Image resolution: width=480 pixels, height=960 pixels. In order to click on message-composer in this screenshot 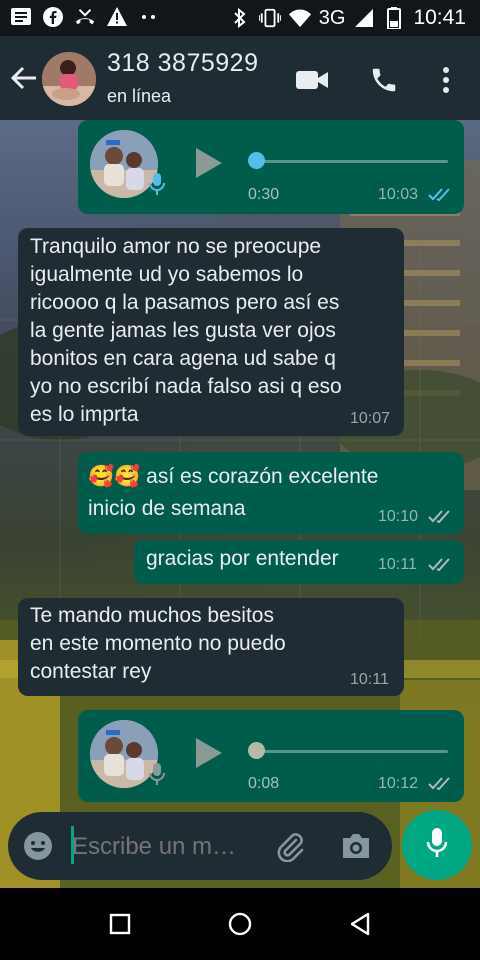, I will do `click(200, 846)`.